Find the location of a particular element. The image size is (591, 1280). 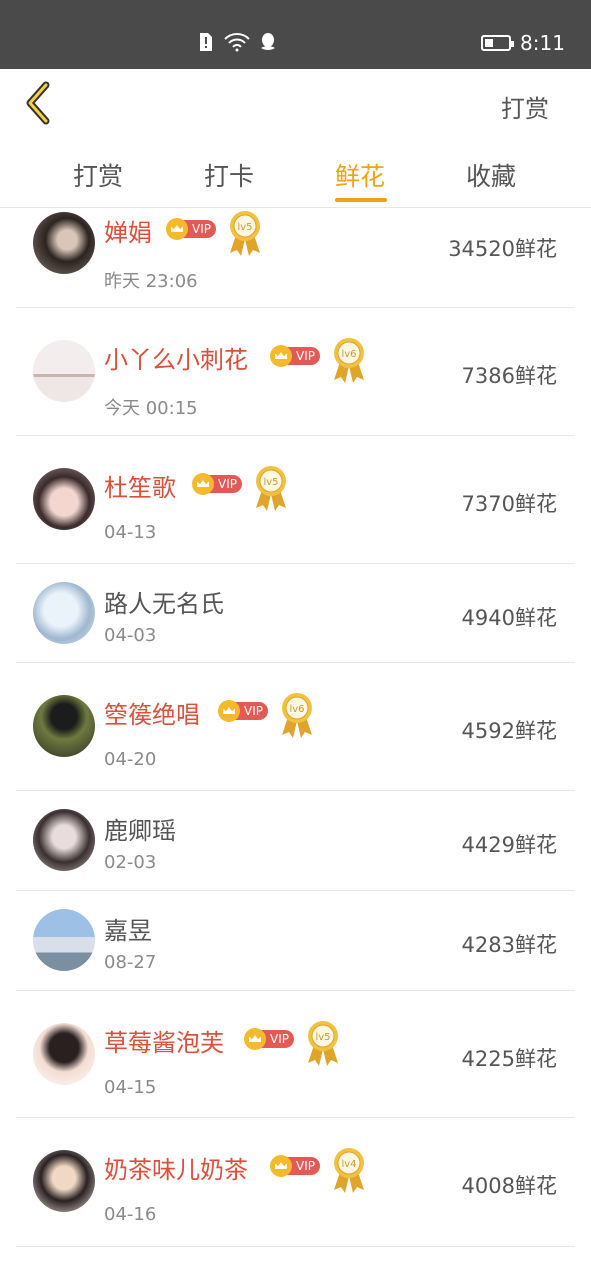

flower-count: 7386鲜花 is located at coordinates (509, 376).